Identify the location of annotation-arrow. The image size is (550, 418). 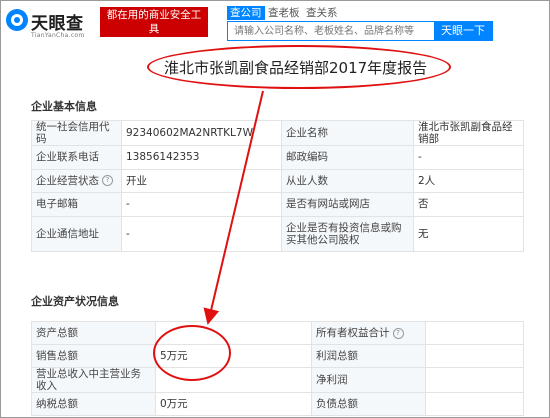
(233, 207).